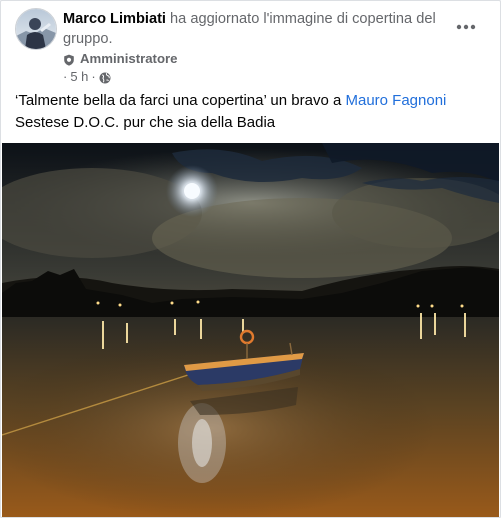 The image size is (501, 518). What do you see at coordinates (69, 59) in the screenshot?
I see `admin-shield-icon` at bounding box center [69, 59].